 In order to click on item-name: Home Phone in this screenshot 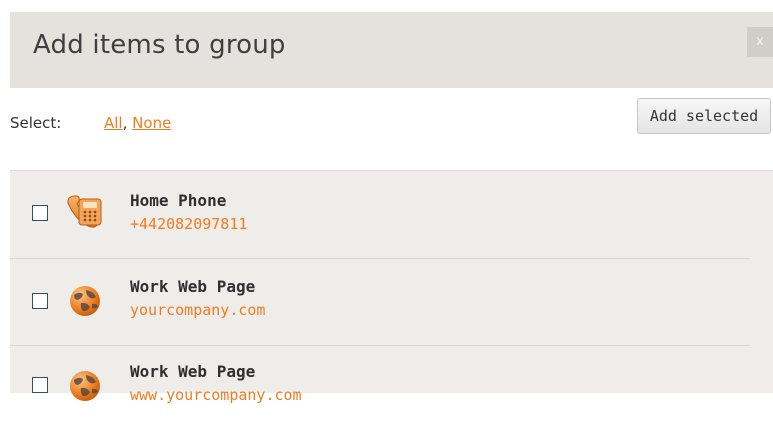, I will do `click(178, 200)`.